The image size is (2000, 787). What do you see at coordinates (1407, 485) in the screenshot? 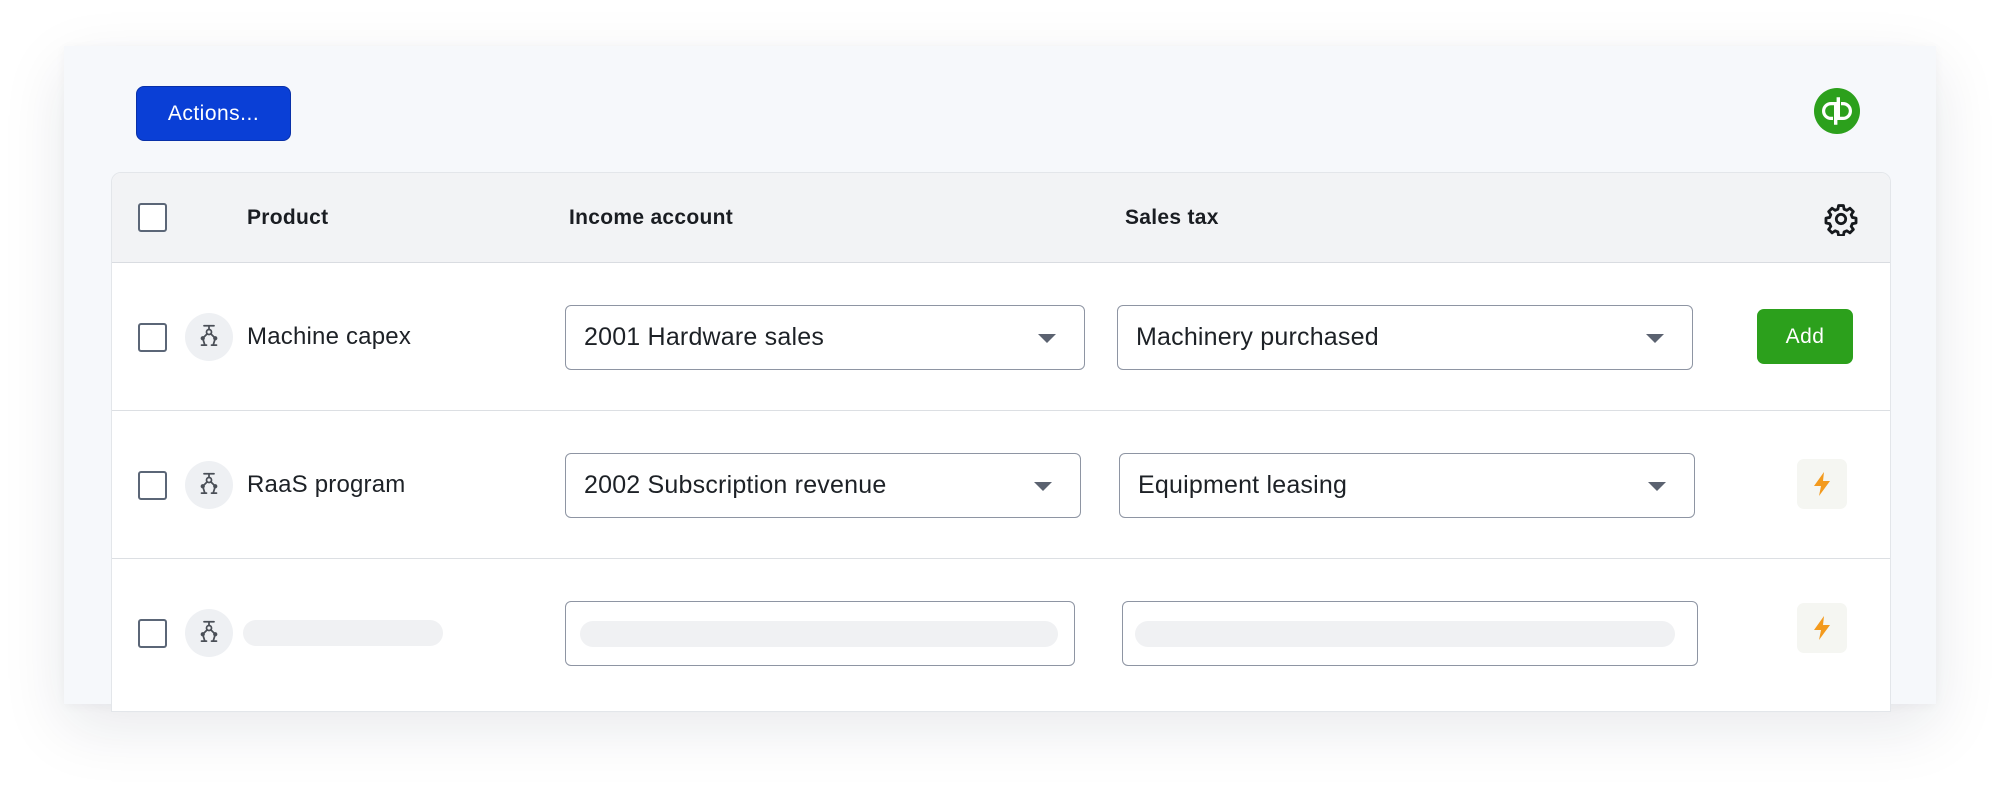
I see `sales-tax-select: Equipment leasing` at bounding box center [1407, 485].